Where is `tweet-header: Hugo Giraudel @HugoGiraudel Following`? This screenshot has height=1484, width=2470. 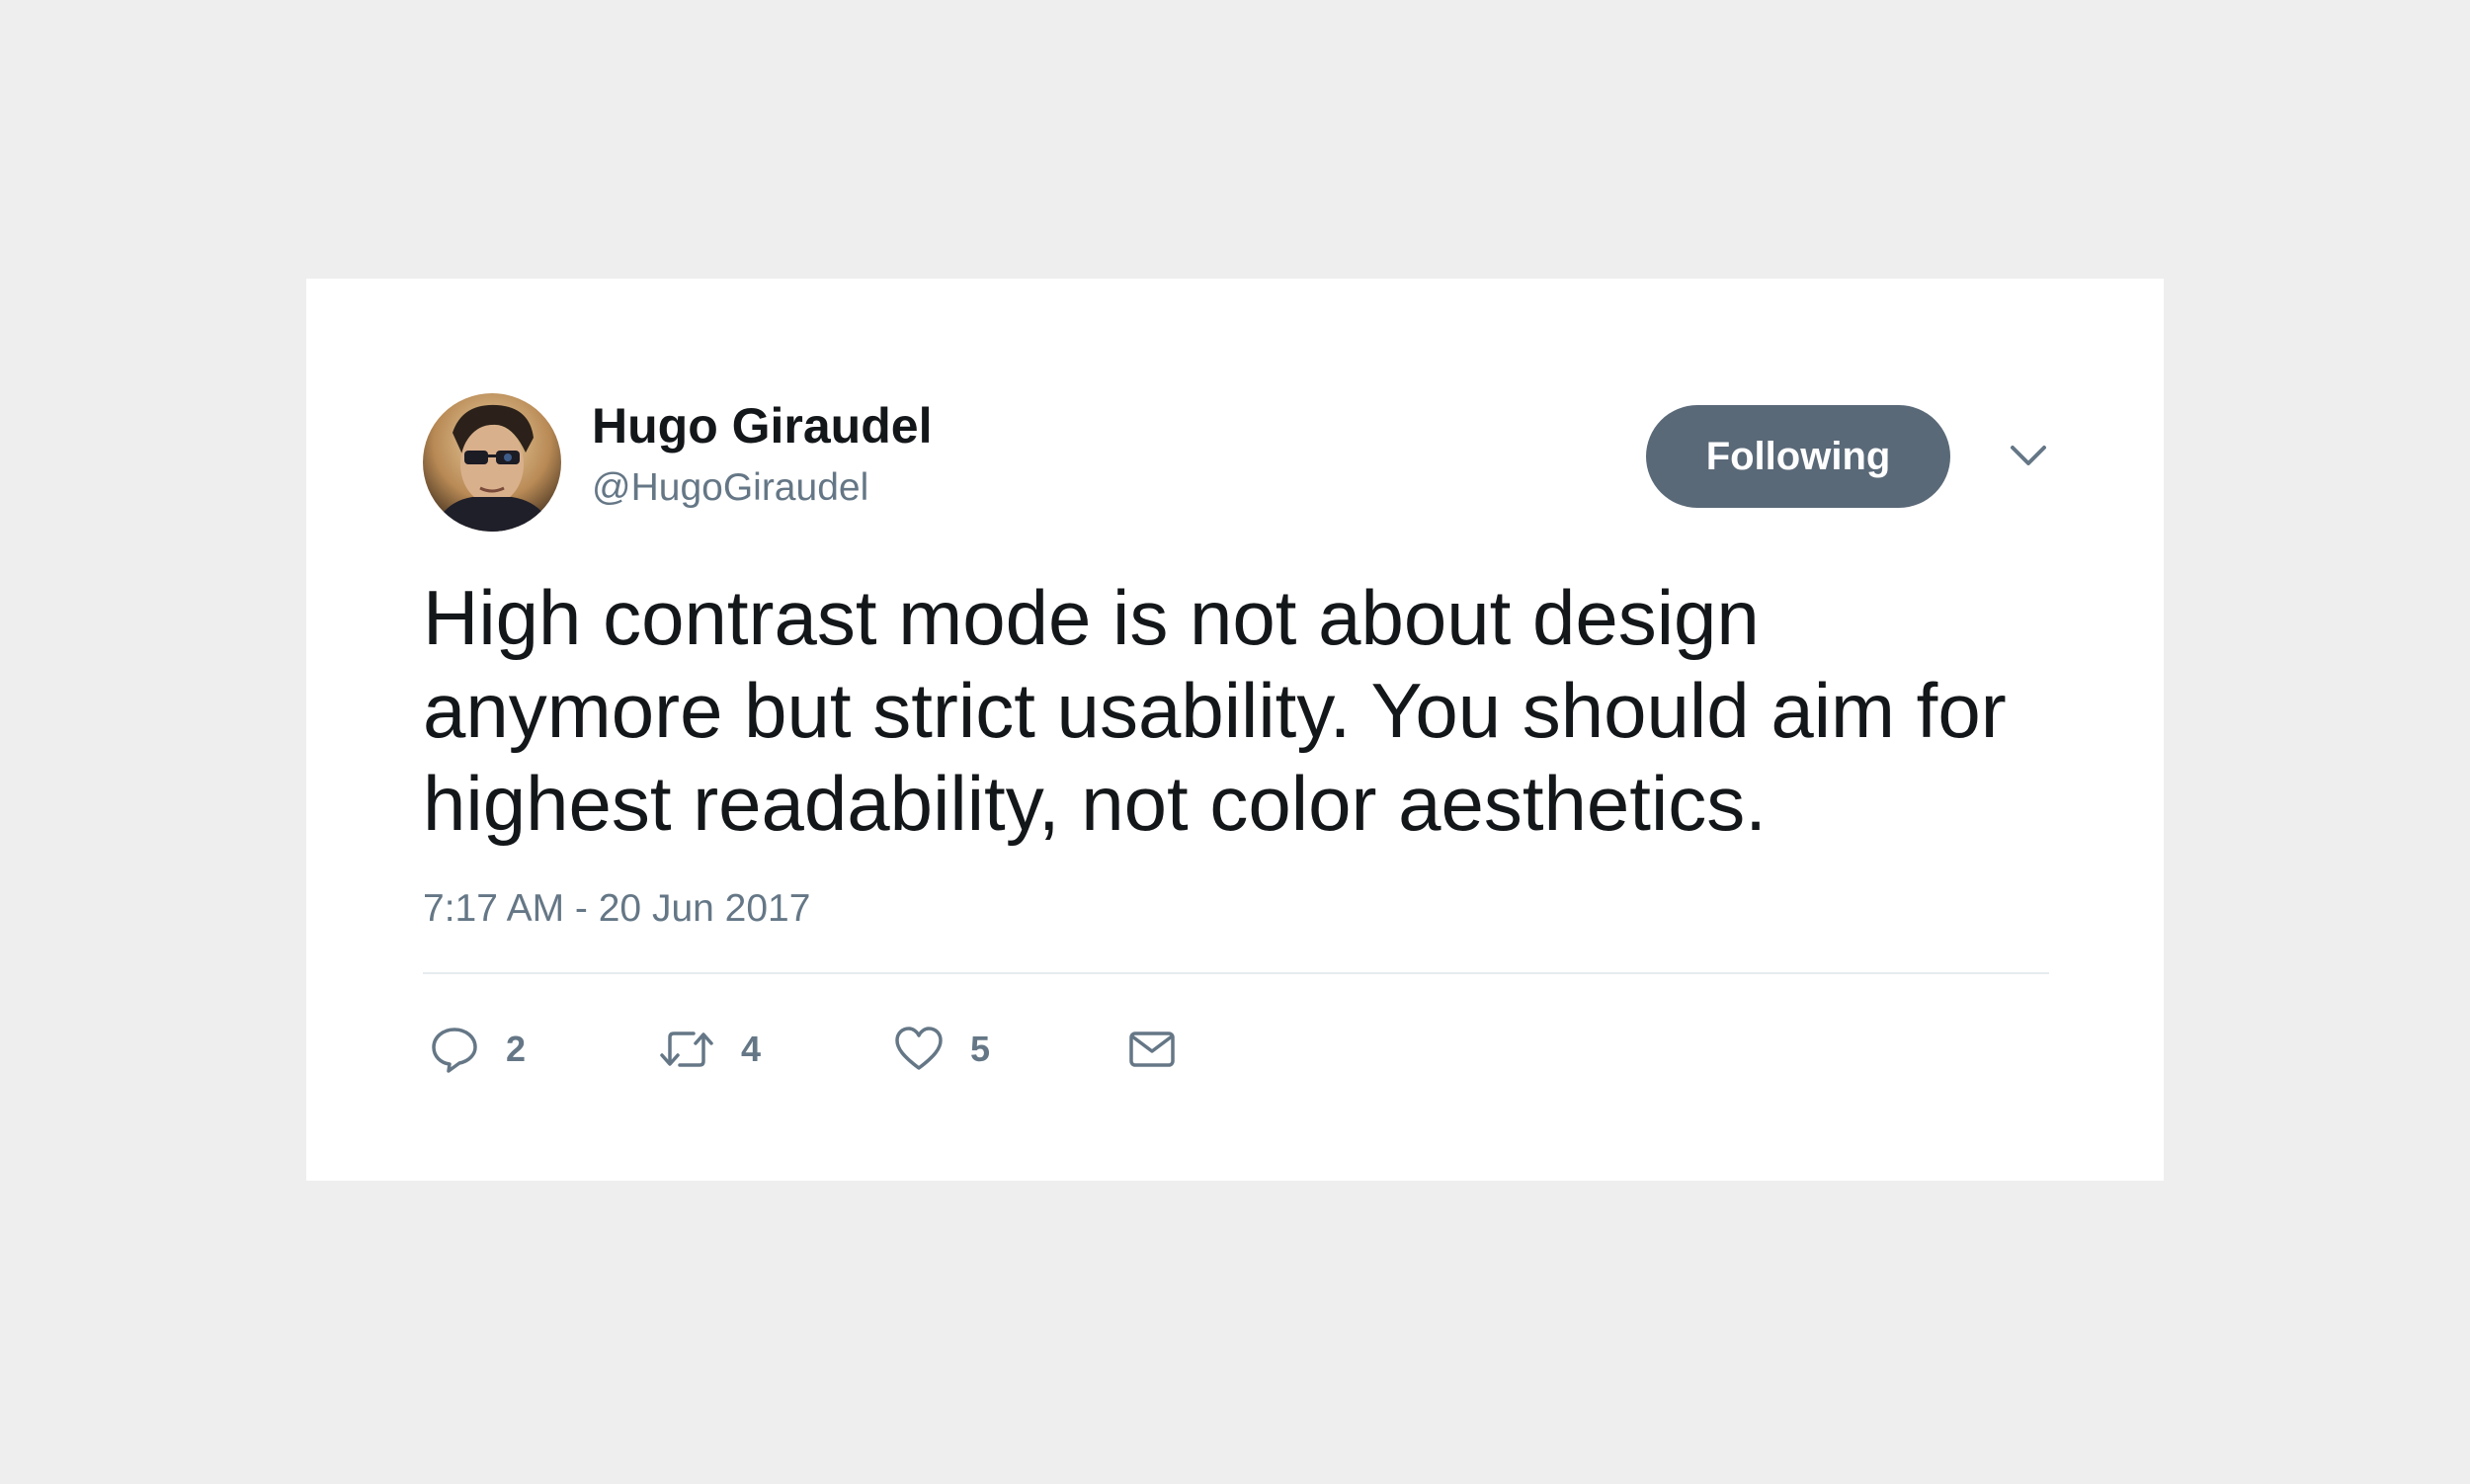 tweet-header: Hugo Giraudel @HugoGiraudel Following is located at coordinates (1236, 462).